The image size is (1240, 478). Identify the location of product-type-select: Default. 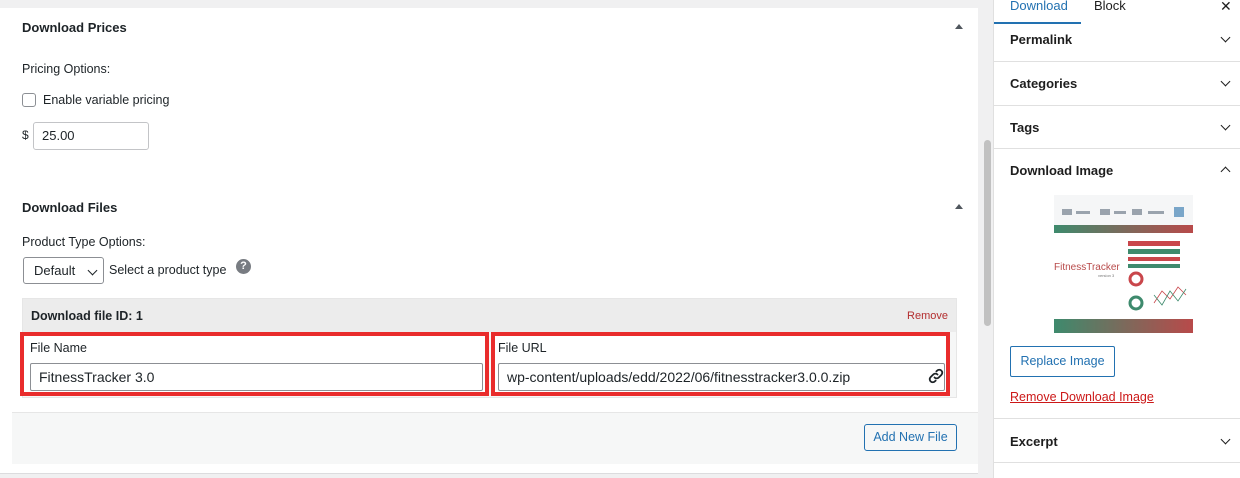
(63, 270).